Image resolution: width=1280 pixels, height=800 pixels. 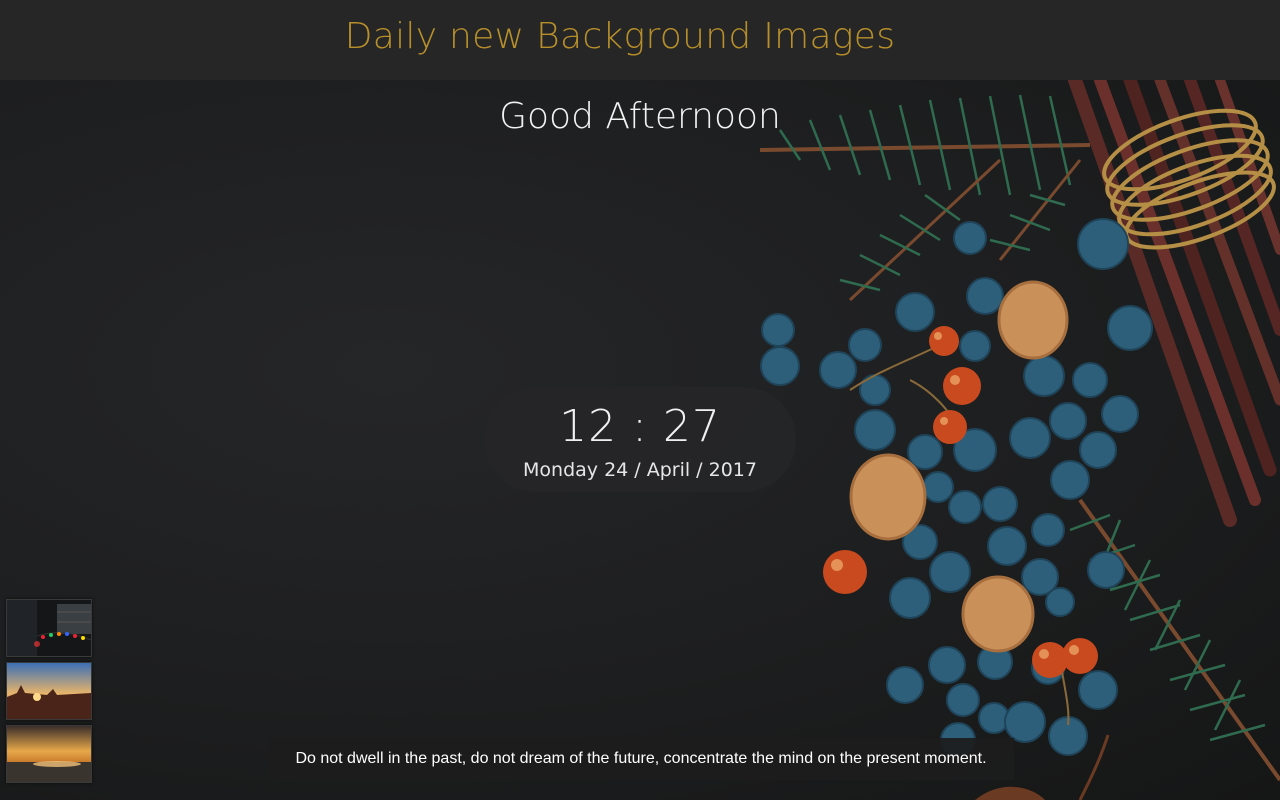 I want to click on desert-sunset-image, so click(x=49, y=691).